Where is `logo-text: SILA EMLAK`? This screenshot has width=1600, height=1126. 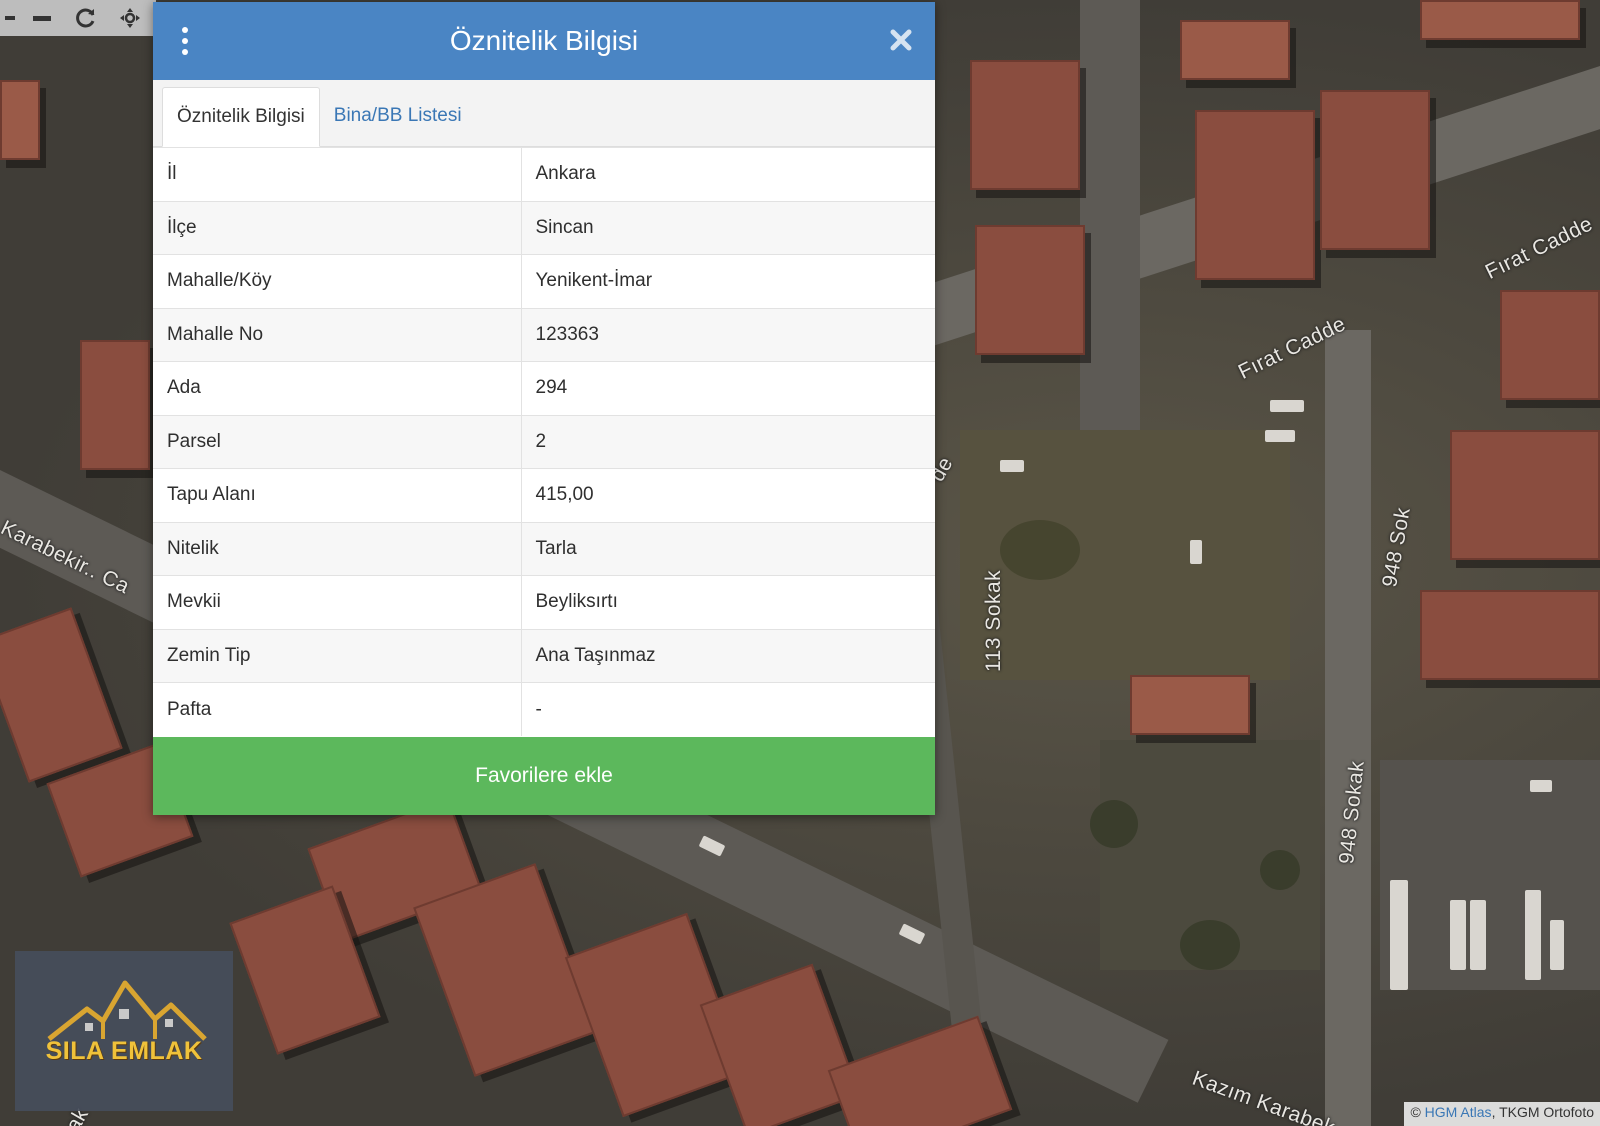 logo-text: SILA EMLAK is located at coordinates (124, 1051).